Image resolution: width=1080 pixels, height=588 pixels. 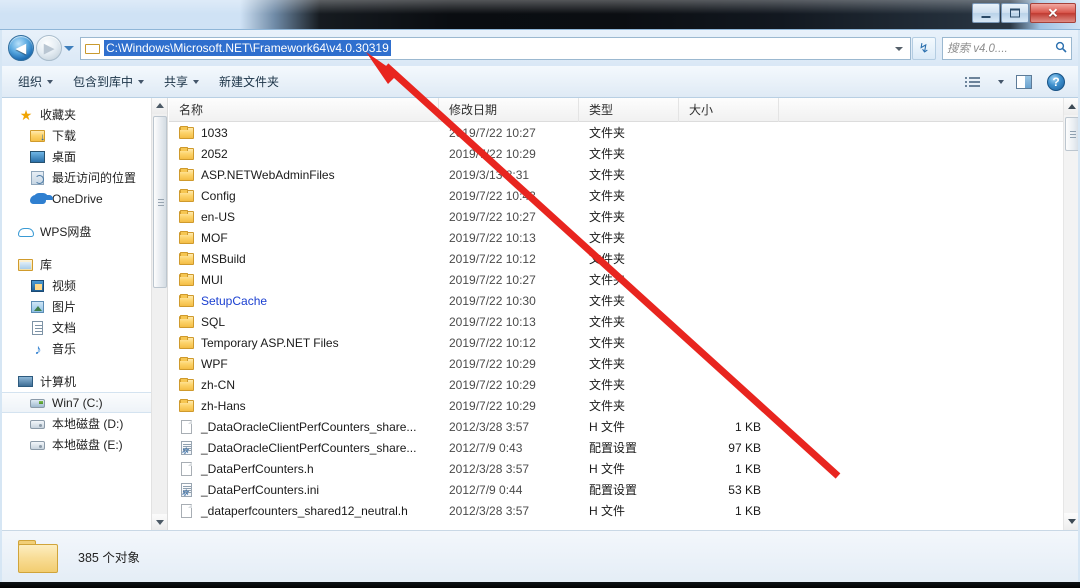 I want to click on sidebar-label: 收藏夹, so click(x=58, y=115).